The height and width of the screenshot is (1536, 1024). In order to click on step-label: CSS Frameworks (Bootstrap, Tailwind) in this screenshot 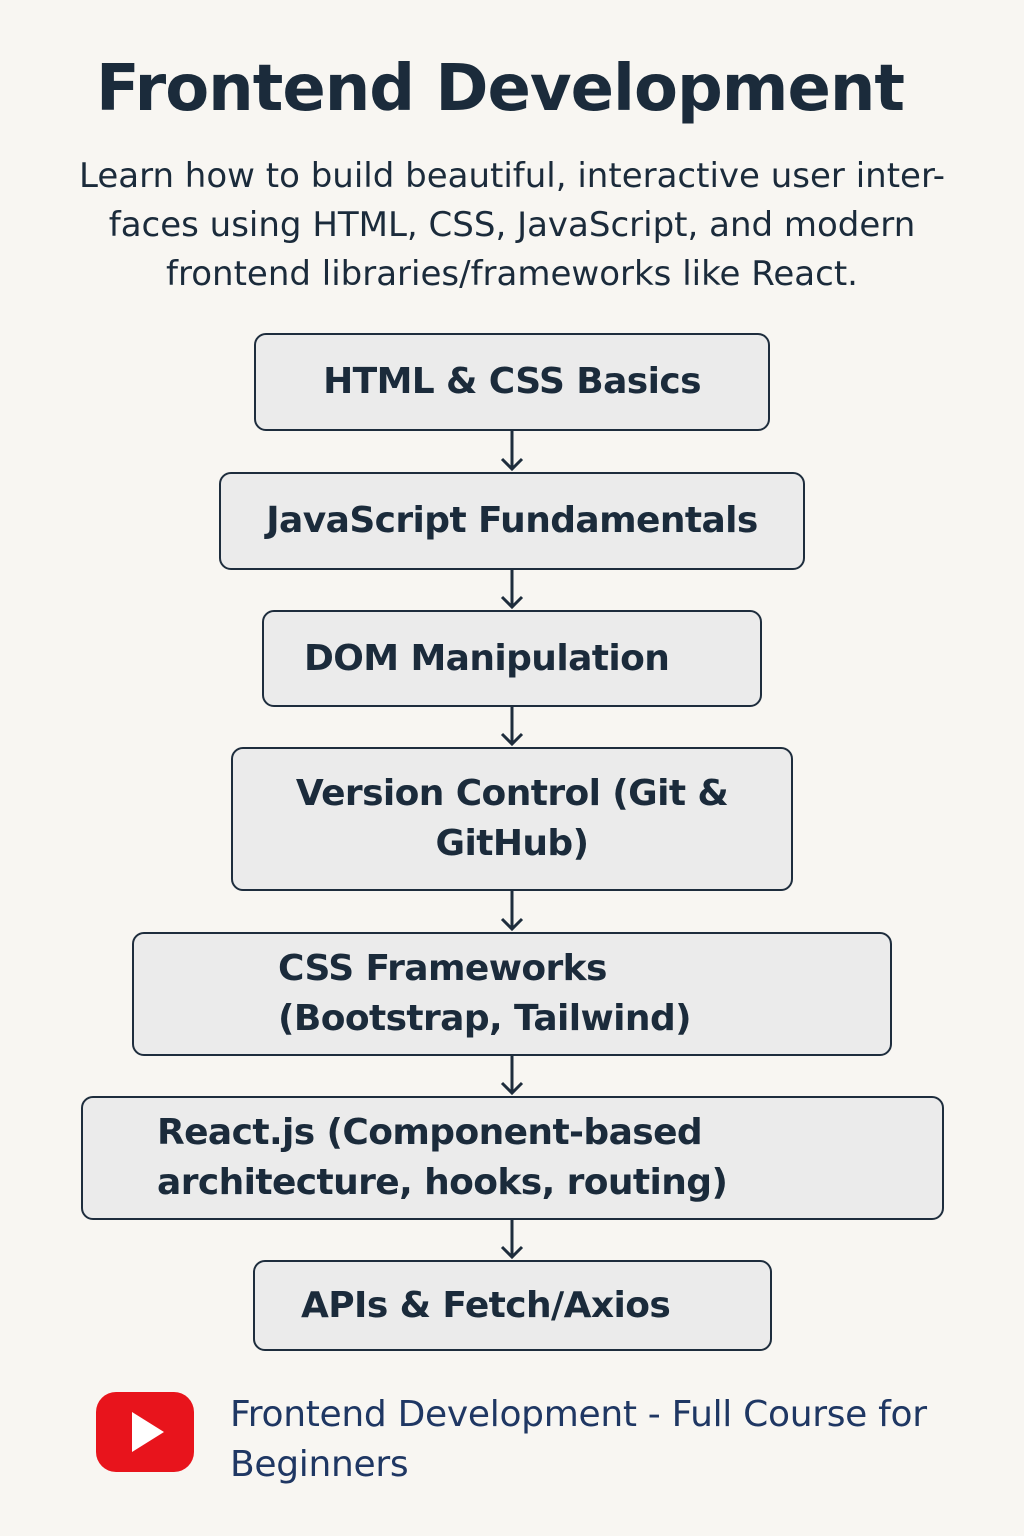, I will do `click(485, 993)`.